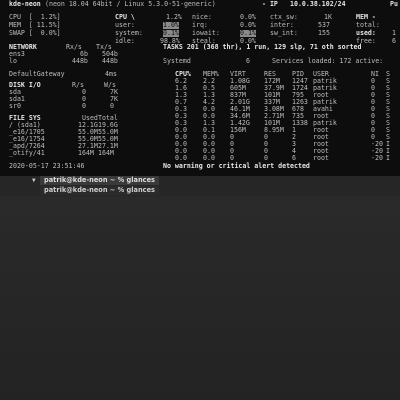  What do you see at coordinates (202, 17) in the screenshot?
I see `cpu-nice-label: nice:` at bounding box center [202, 17].